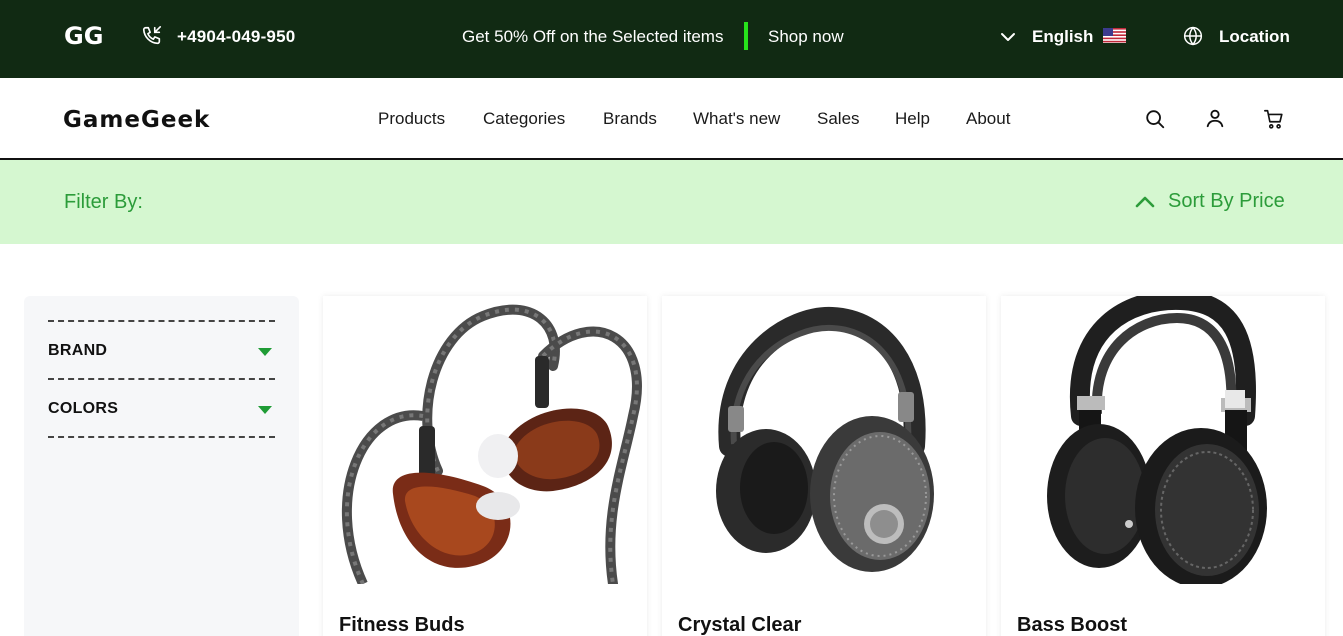  What do you see at coordinates (161, 437) in the screenshot?
I see `facet-divider` at bounding box center [161, 437].